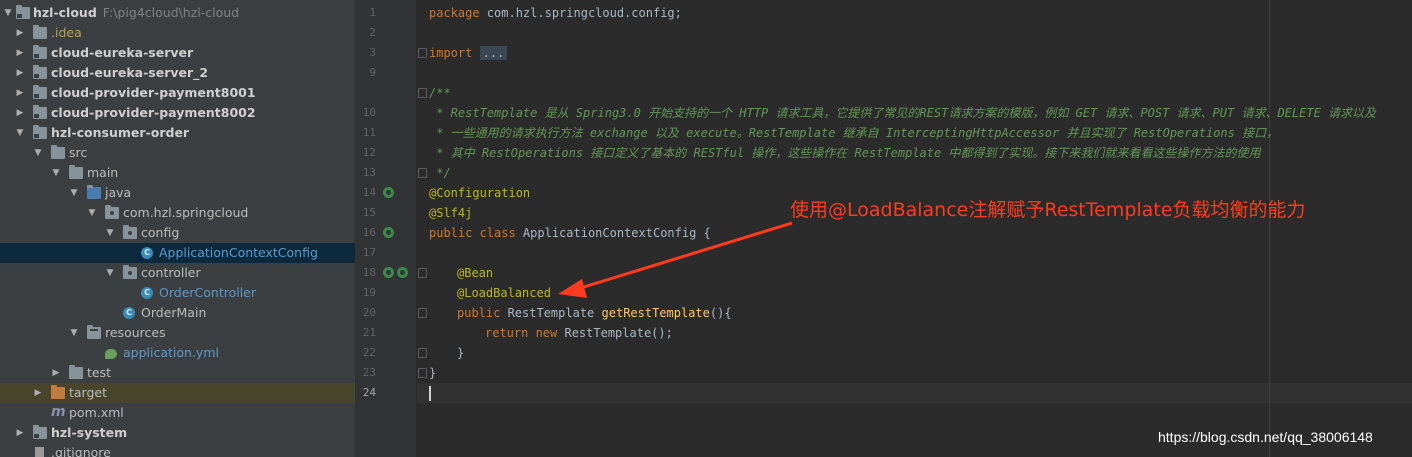 The width and height of the screenshot is (1412, 457). I want to click on annotation-text: 使用@LoadBalance注解赋予RestTemplate负载均衡的能力, so click(1048, 210).